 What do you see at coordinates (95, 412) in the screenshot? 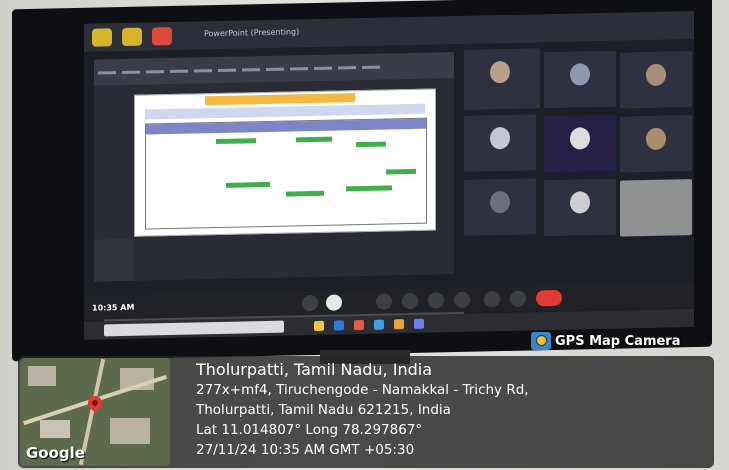
I see `map-thumbnail: Google` at bounding box center [95, 412].